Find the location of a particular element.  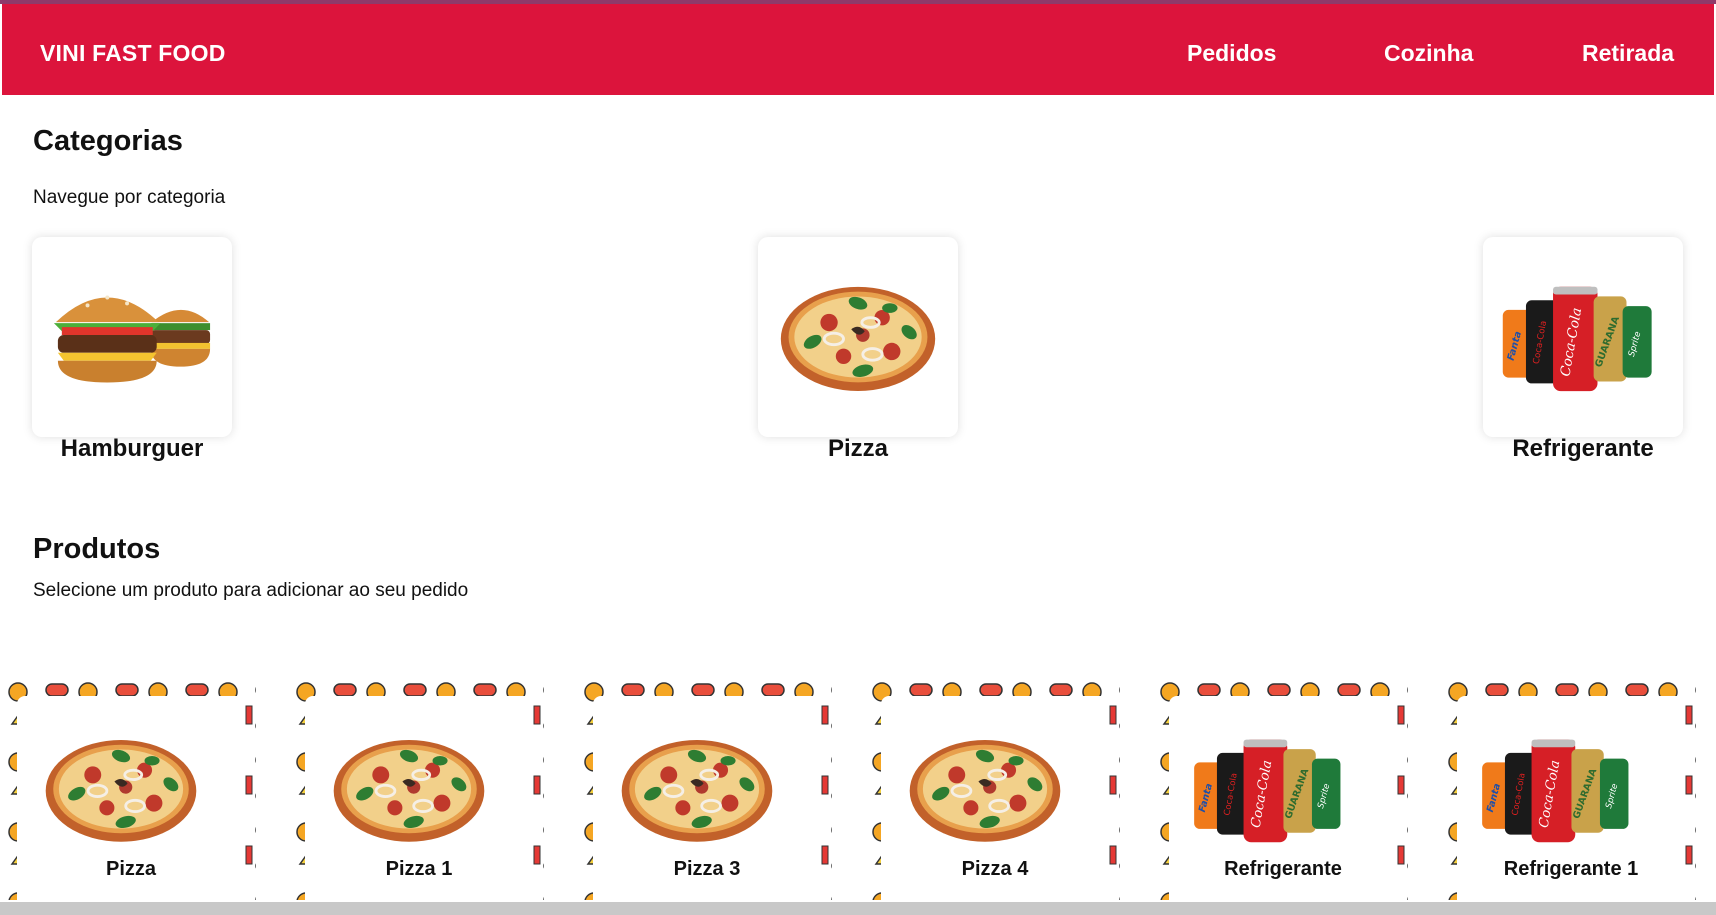

product-label: Pizza is located at coordinates (131, 869).